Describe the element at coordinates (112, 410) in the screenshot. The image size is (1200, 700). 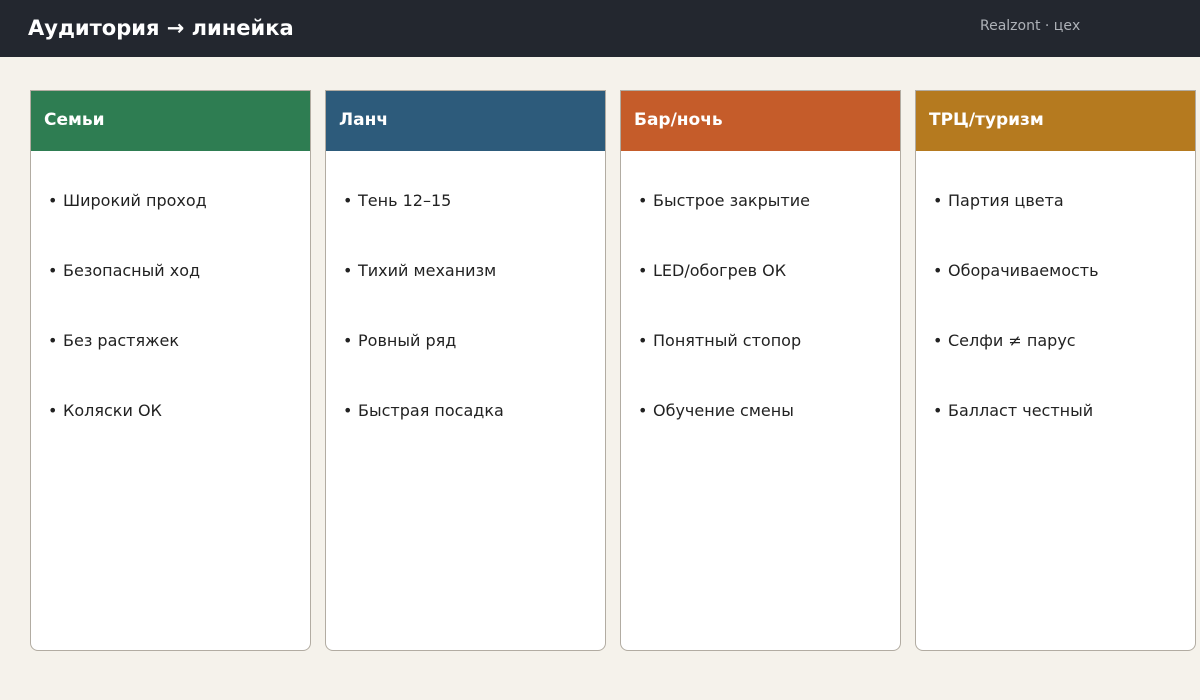
I see `list-item-text: Коляски ОК` at that location.